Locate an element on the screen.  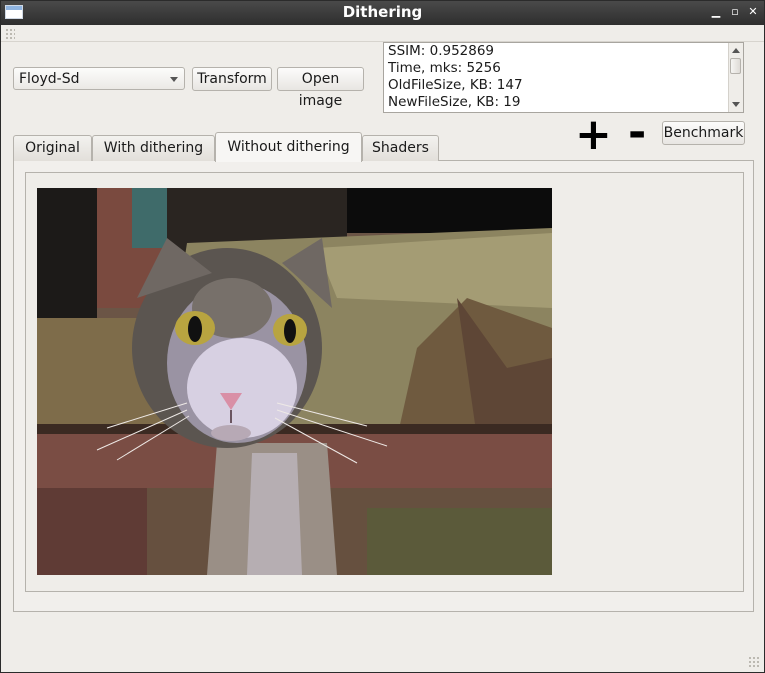
tab-without-dithering: Without dithering is located at coordinates (288, 147).